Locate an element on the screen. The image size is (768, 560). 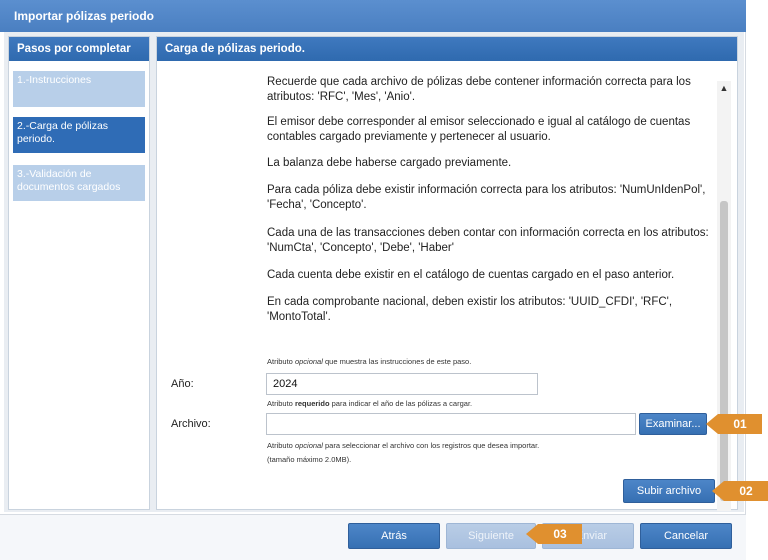
file-path-input is located at coordinates (451, 424).